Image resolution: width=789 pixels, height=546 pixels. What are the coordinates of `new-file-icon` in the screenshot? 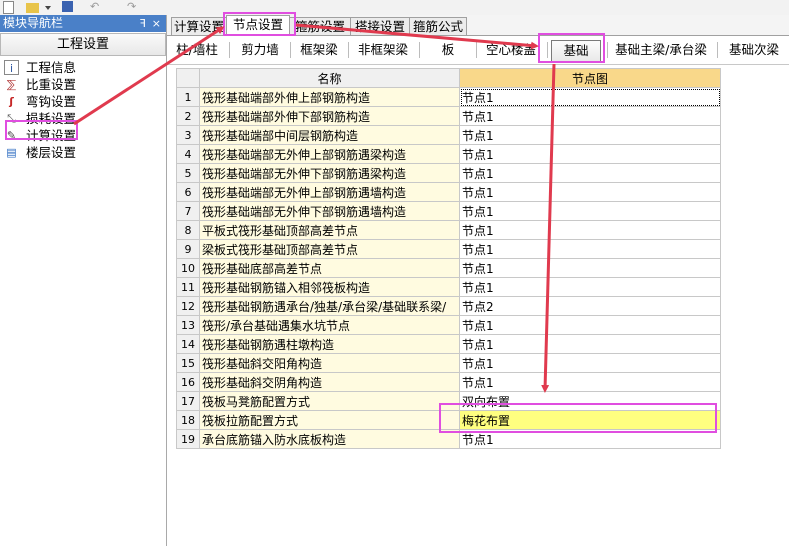 It's located at (8, 7).